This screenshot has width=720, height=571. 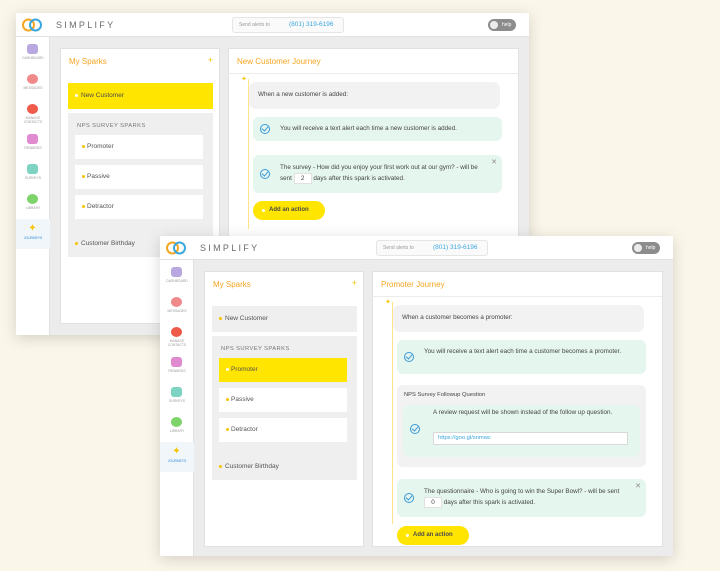 I want to click on surveys-icon, so click(x=176, y=392).